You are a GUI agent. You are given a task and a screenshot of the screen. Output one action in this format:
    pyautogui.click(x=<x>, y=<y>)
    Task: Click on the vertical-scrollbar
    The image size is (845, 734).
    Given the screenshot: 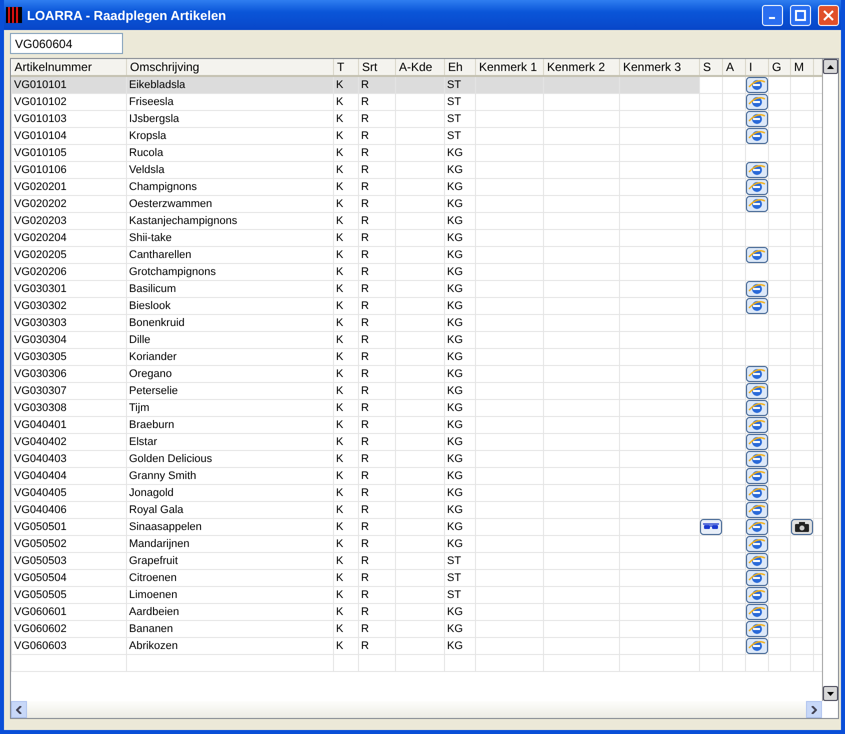 What is the action you would take?
    pyautogui.click(x=830, y=380)
    